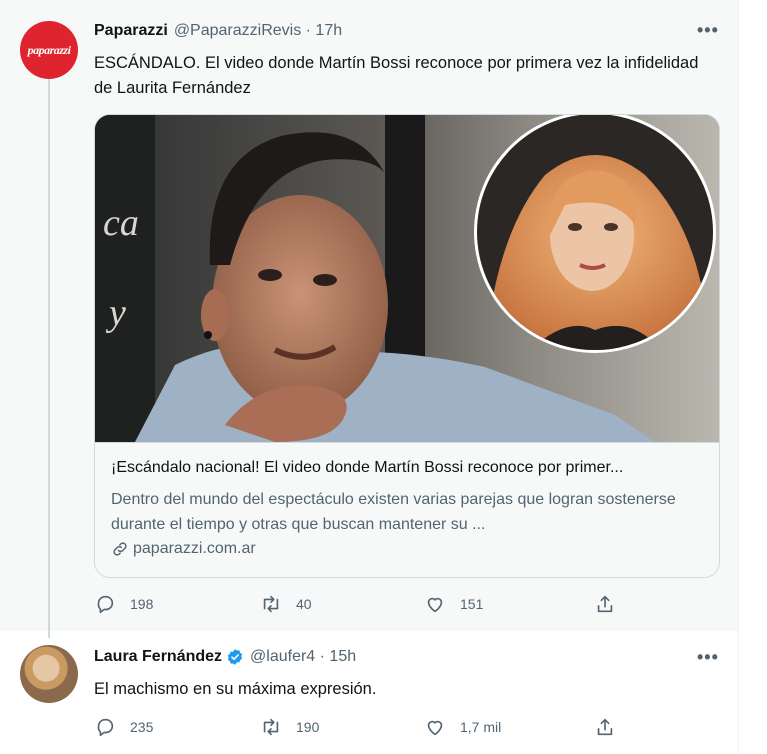  What do you see at coordinates (142, 727) in the screenshot?
I see `reply-count: 235` at bounding box center [142, 727].